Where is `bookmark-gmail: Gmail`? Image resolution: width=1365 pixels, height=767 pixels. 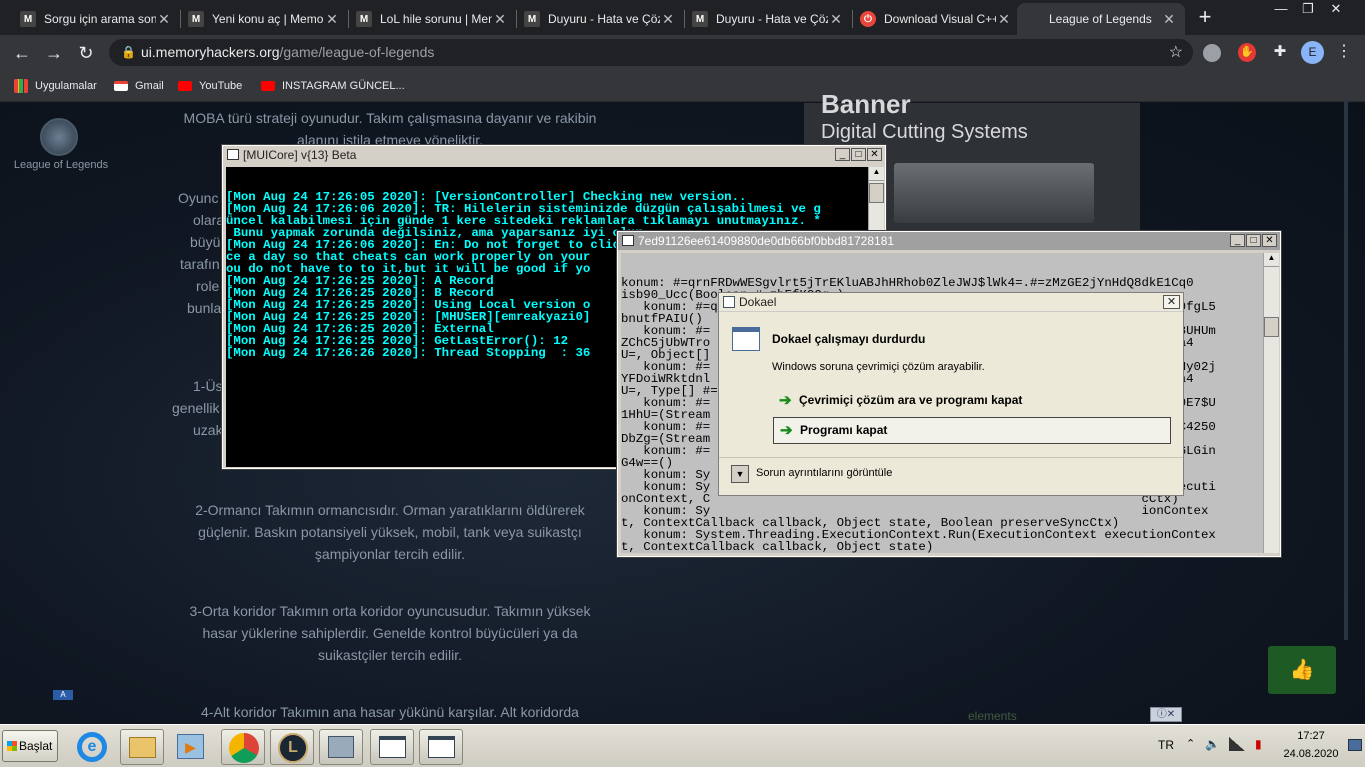 bookmark-gmail: Gmail is located at coordinates (139, 86).